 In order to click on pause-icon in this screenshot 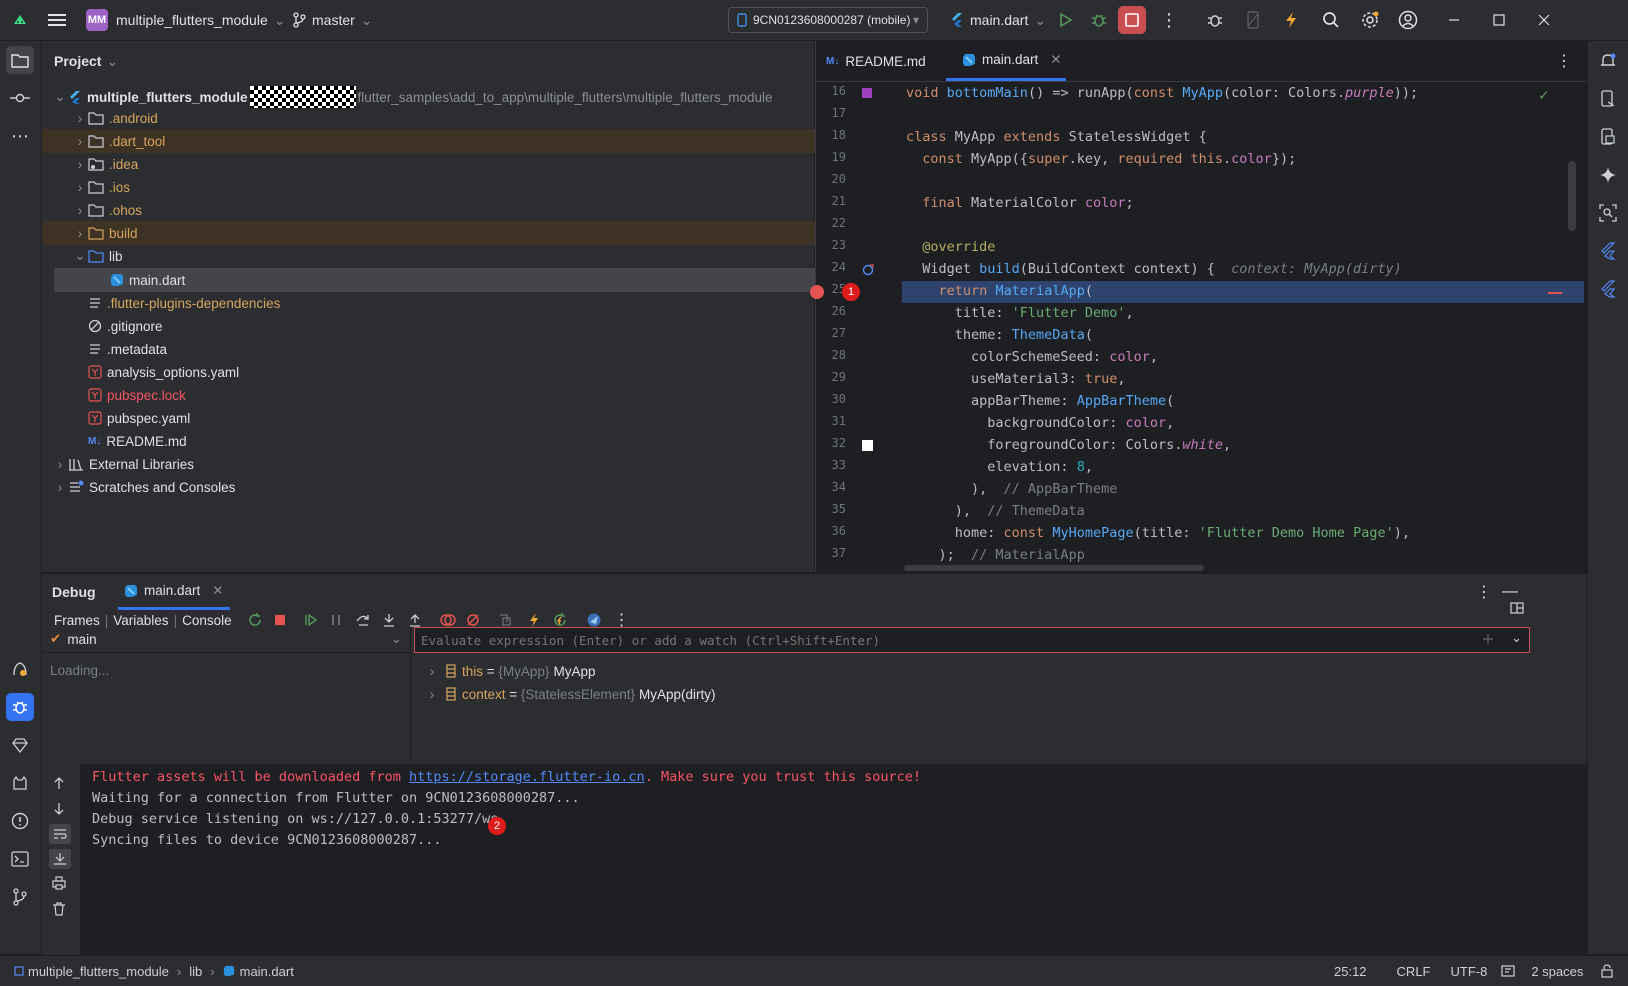, I will do `click(336, 620)`.